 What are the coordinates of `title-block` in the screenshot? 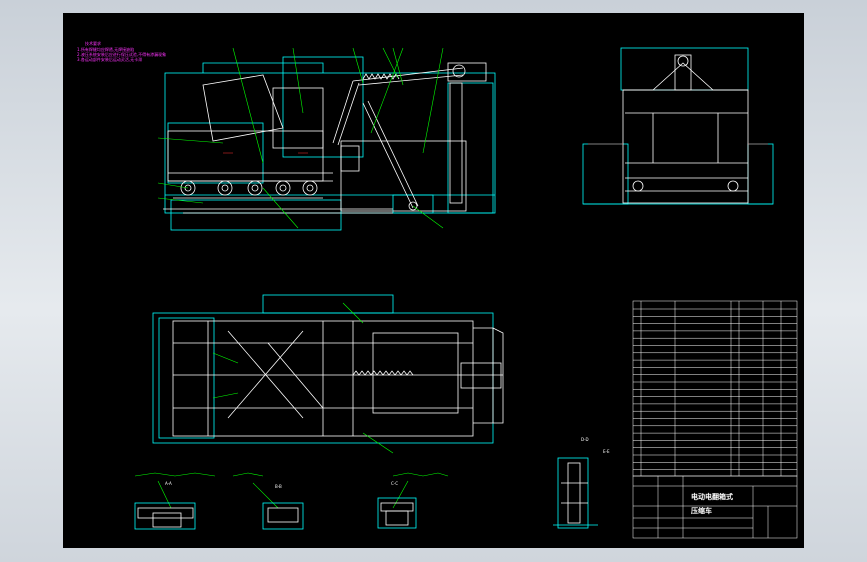 It's located at (715, 507).